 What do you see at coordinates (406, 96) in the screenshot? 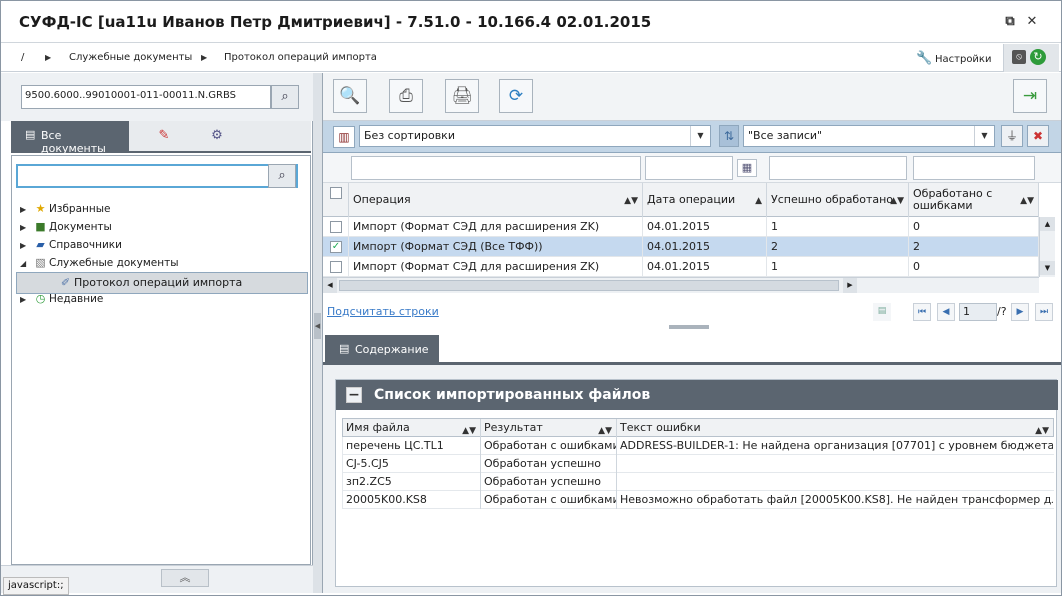
I see `print-button: ⎙` at bounding box center [406, 96].